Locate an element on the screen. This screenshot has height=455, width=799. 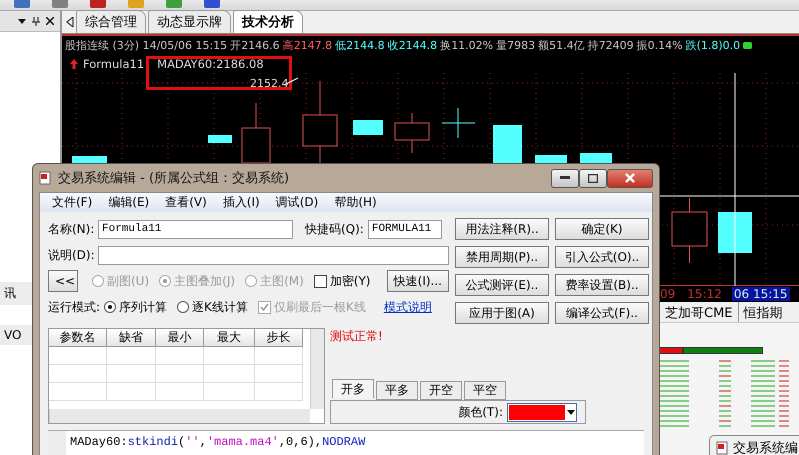
shortcut-field: FORMULA11 is located at coordinates (405, 229).